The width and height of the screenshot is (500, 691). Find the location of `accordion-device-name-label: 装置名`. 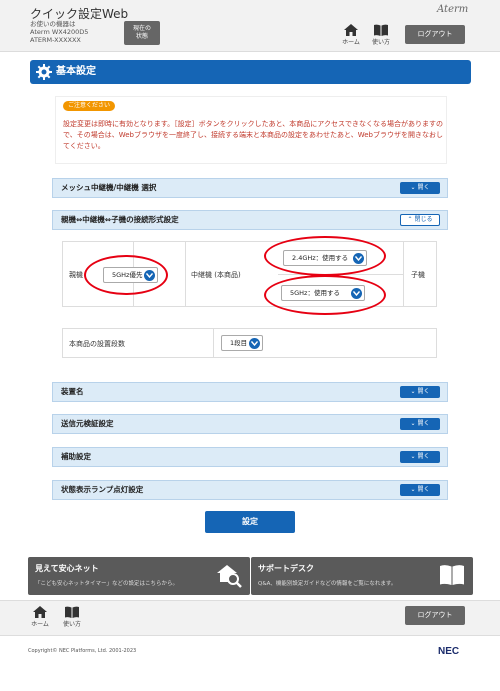

accordion-device-name-label: 装置名 is located at coordinates (72, 391).